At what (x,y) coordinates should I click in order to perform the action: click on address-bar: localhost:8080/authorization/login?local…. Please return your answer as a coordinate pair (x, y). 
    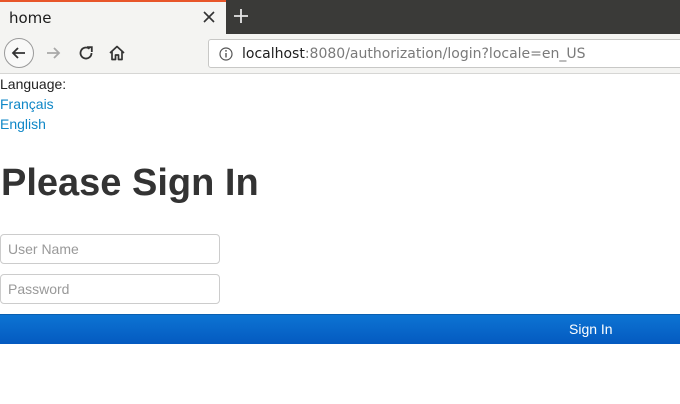
    Looking at the image, I should click on (444, 53).